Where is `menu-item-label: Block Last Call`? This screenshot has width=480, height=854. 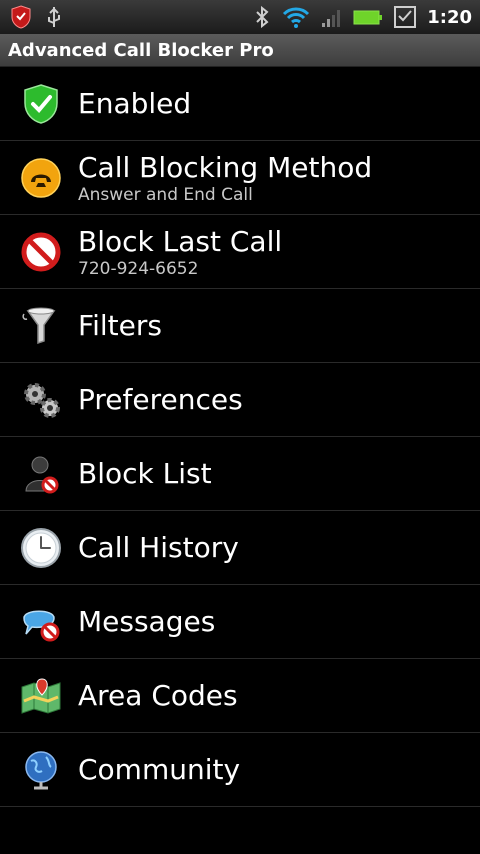 menu-item-label: Block Last Call is located at coordinates (180, 241).